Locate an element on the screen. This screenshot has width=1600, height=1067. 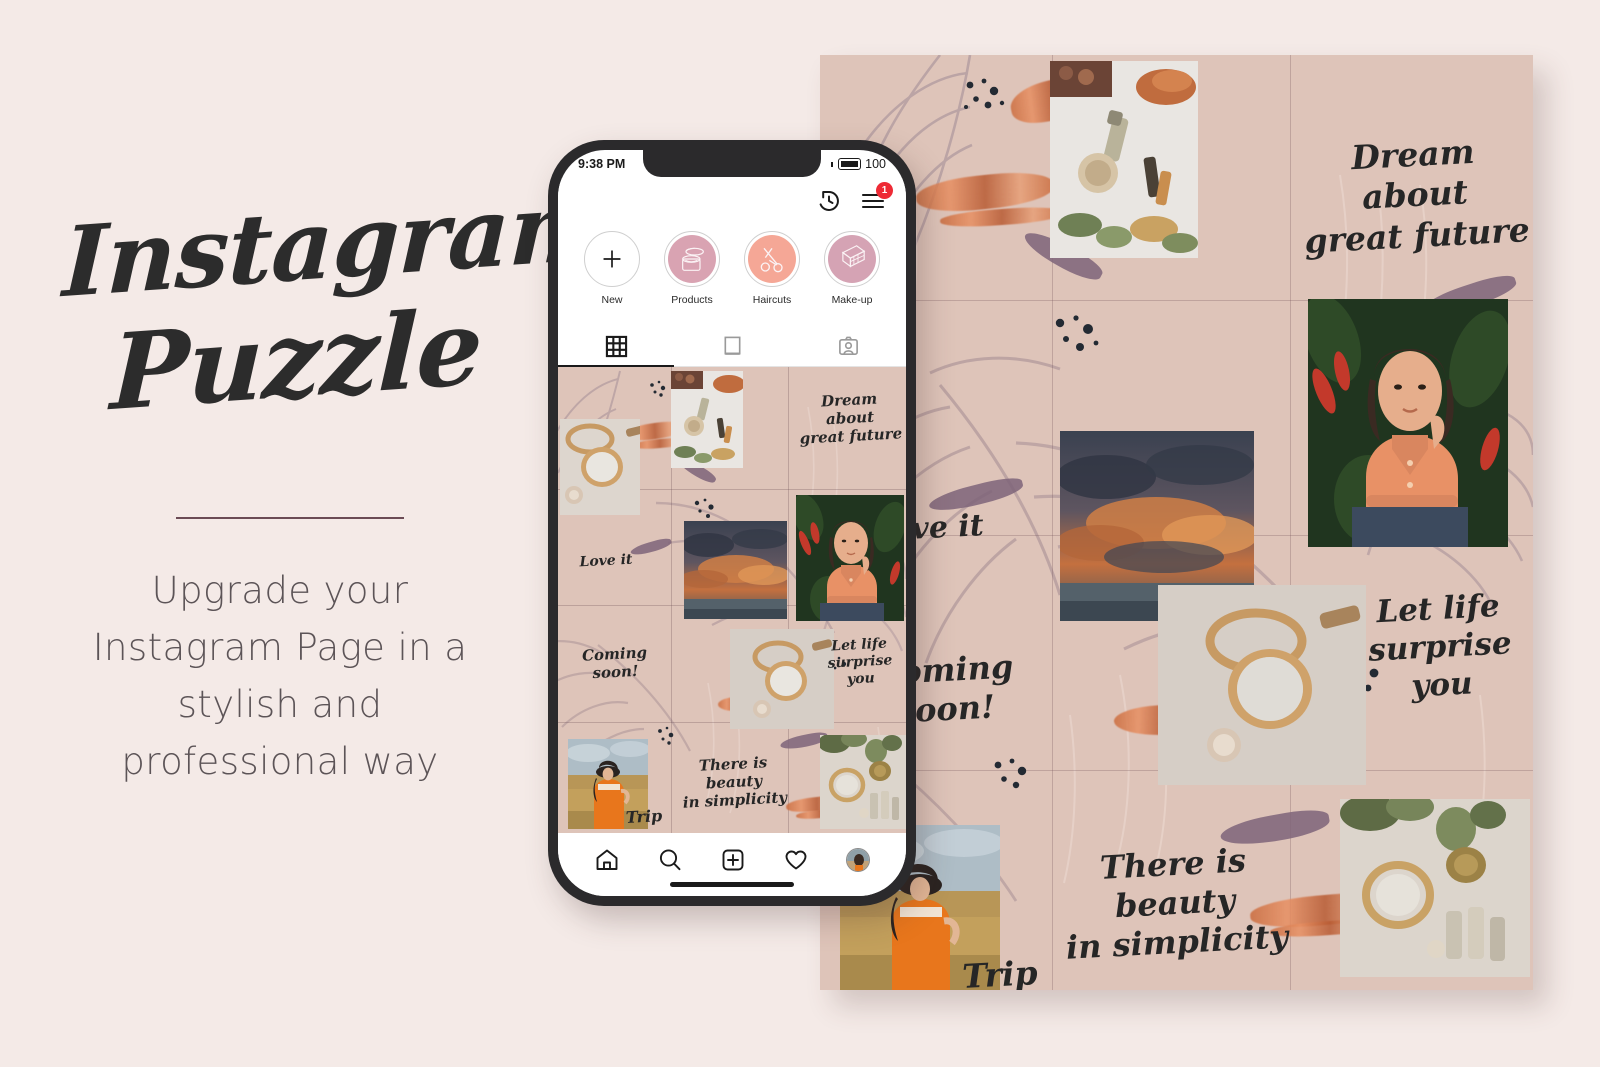
feed-quote-4: There is beauty in simplicity is located at coordinates (735, 782).